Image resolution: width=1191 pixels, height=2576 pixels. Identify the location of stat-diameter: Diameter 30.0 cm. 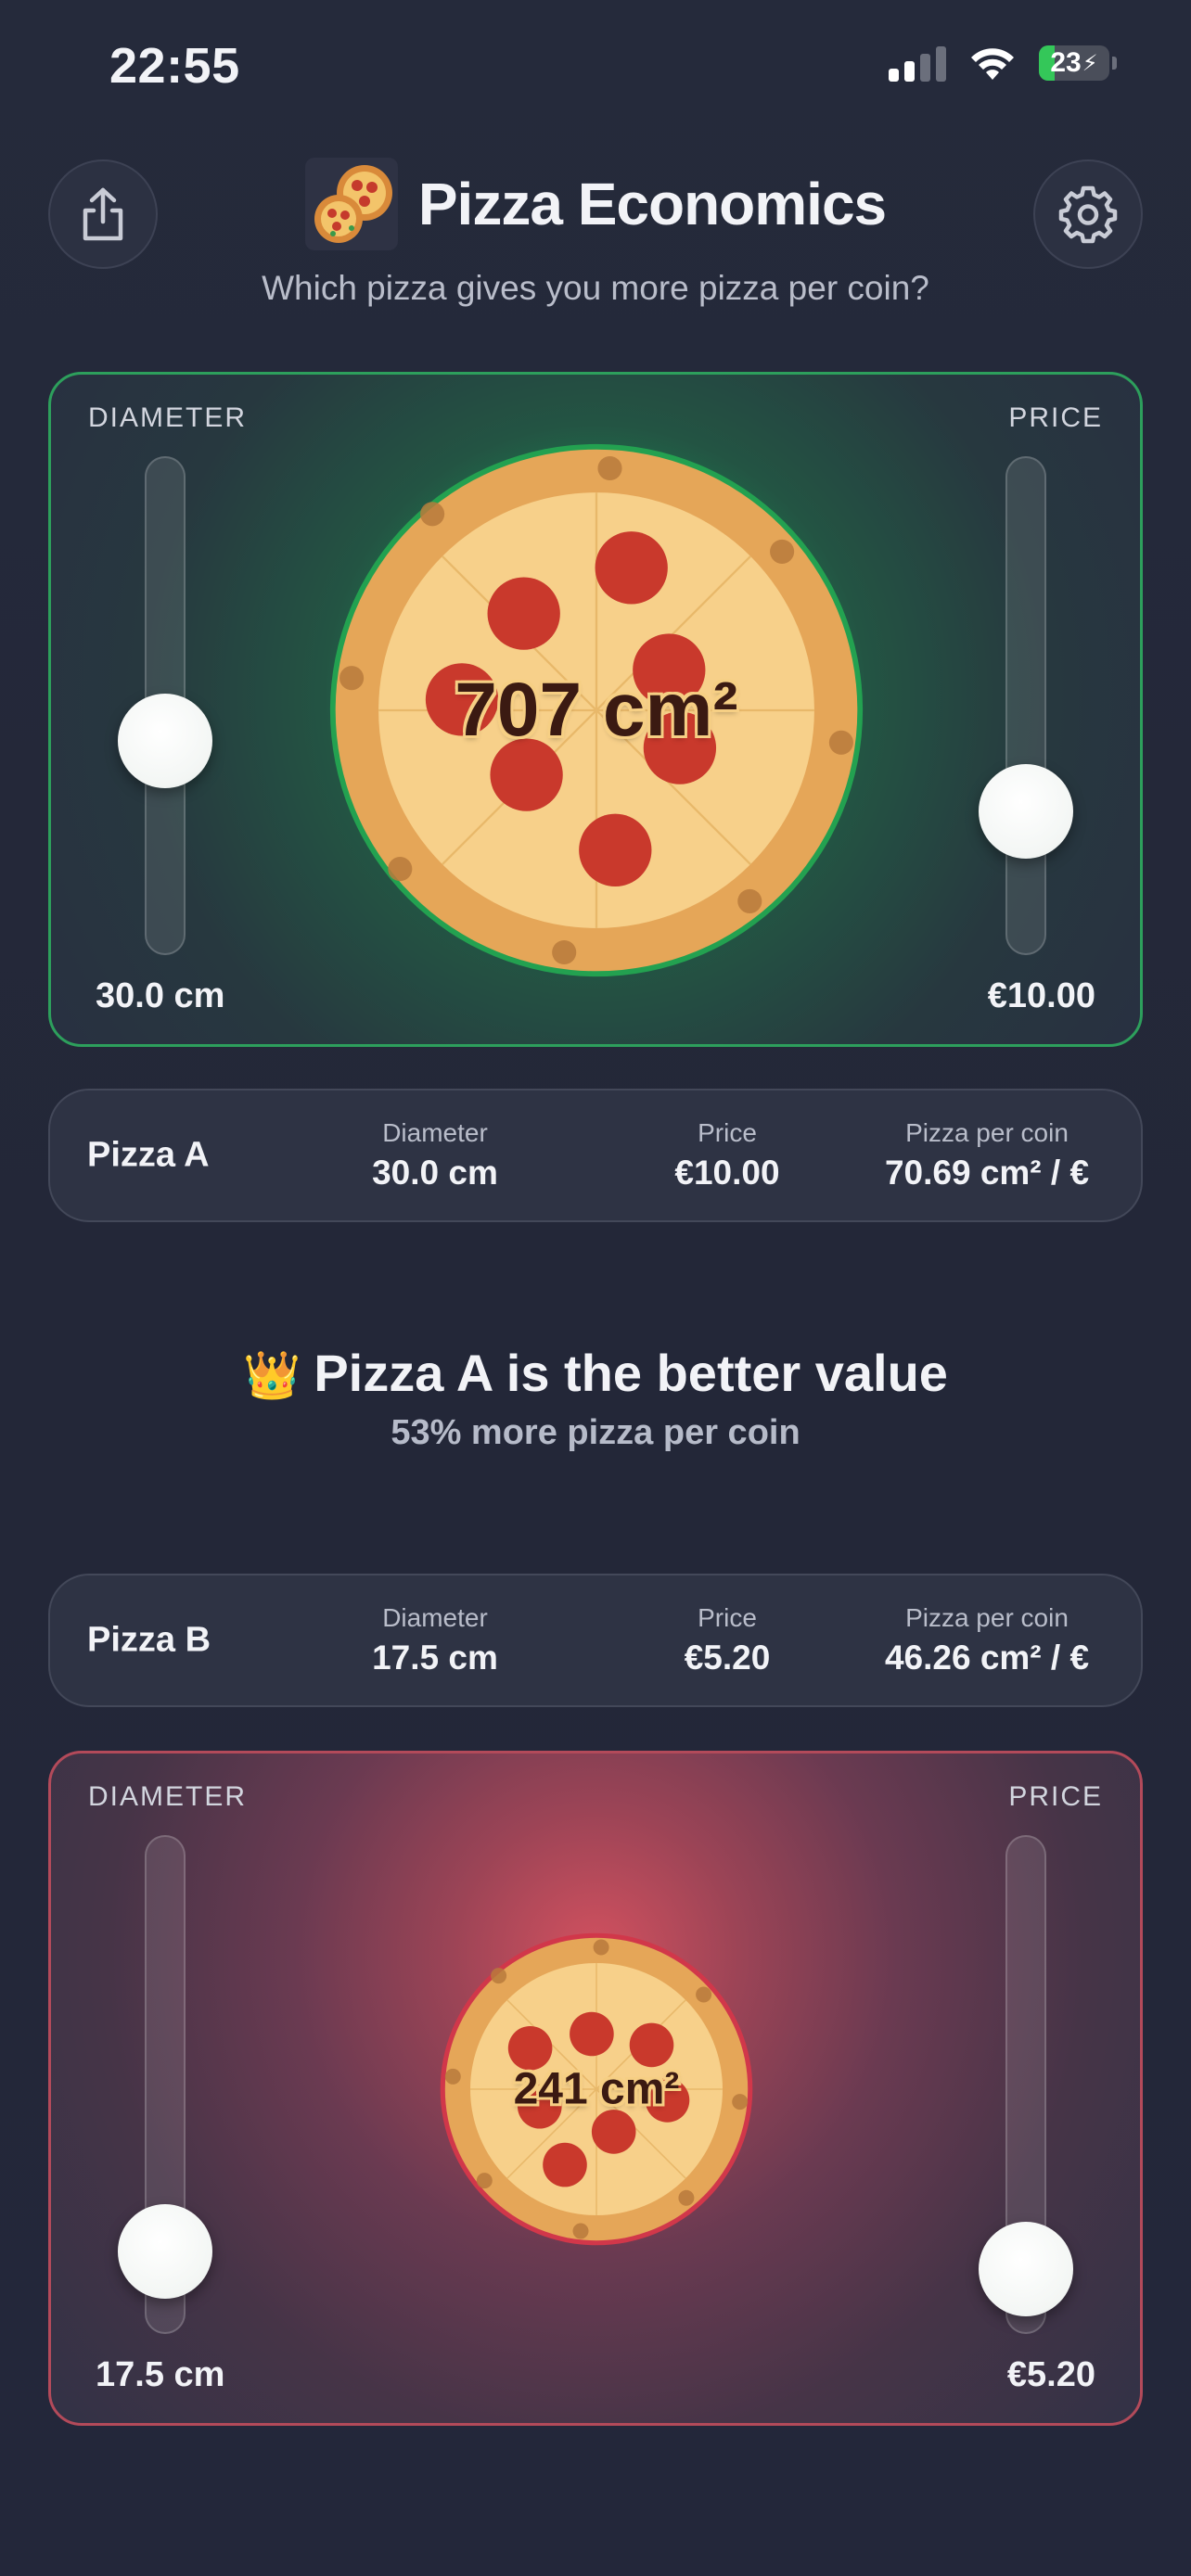
(435, 1155).